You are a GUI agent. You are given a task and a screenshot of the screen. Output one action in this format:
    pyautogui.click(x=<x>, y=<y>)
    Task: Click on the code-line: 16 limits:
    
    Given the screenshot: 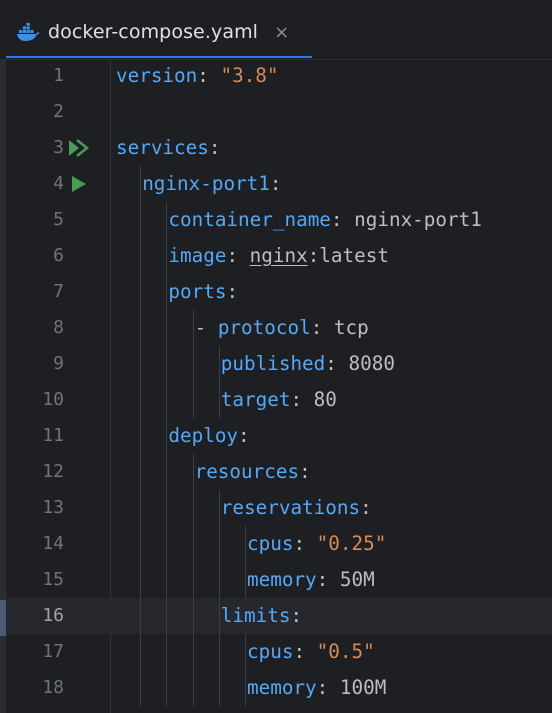 What is the action you would take?
    pyautogui.click(x=279, y=616)
    